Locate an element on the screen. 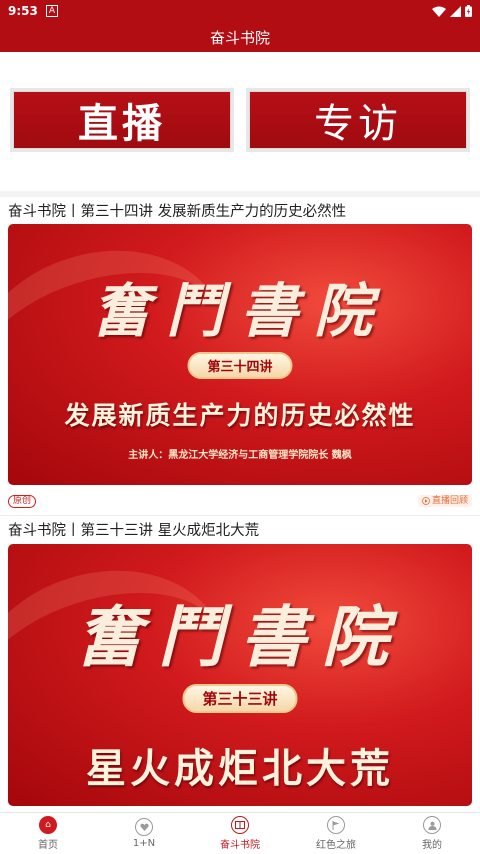 Image resolution: width=480 pixels, height=854 pixels. interview-button: 专访 is located at coordinates (358, 120).